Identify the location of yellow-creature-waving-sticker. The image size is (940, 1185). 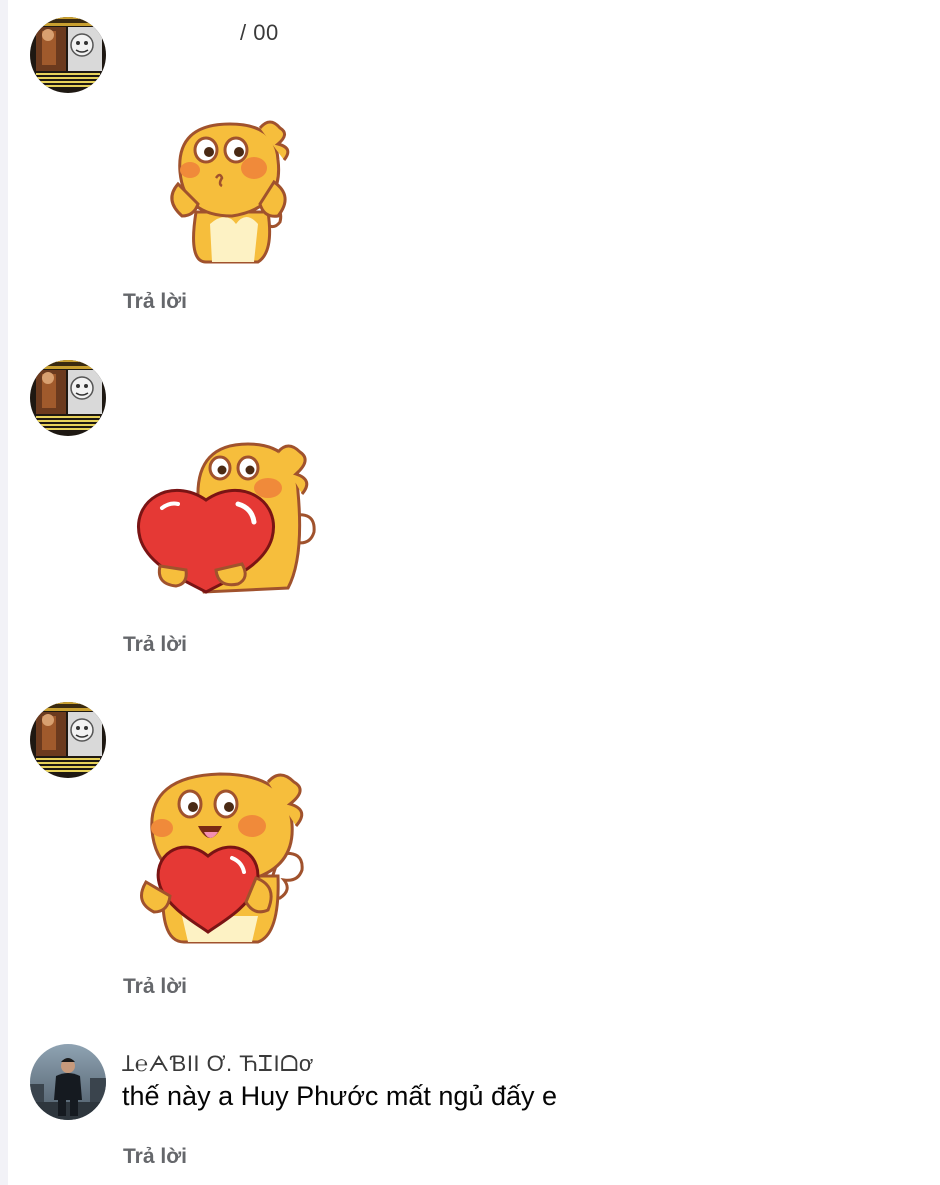
(230, 192).